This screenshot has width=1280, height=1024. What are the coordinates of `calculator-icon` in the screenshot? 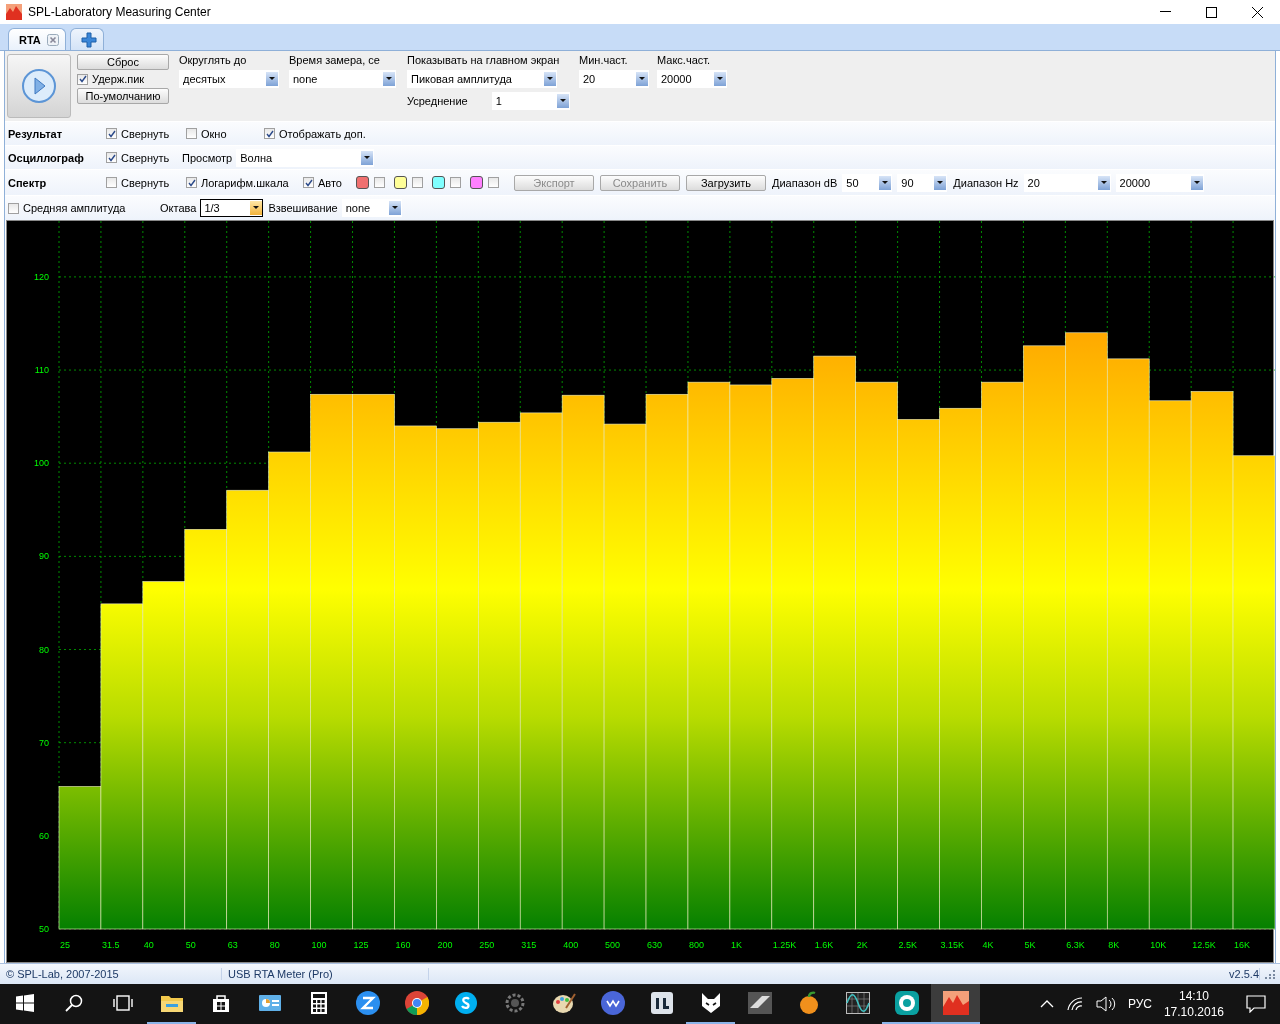 It's located at (318, 1003).